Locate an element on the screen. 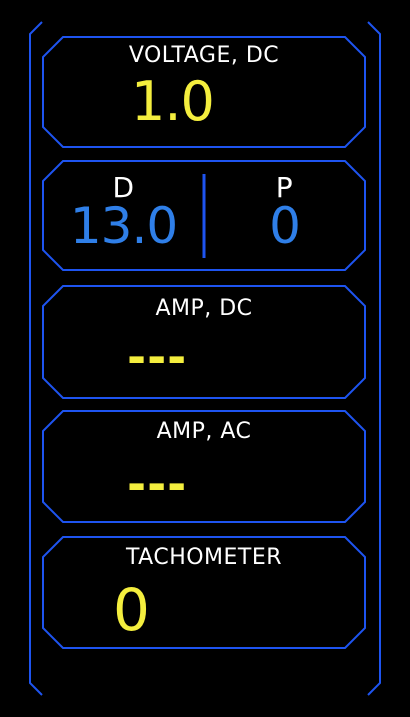 This screenshot has width=410, height=717. p-section: P 0 is located at coordinates (284, 215).